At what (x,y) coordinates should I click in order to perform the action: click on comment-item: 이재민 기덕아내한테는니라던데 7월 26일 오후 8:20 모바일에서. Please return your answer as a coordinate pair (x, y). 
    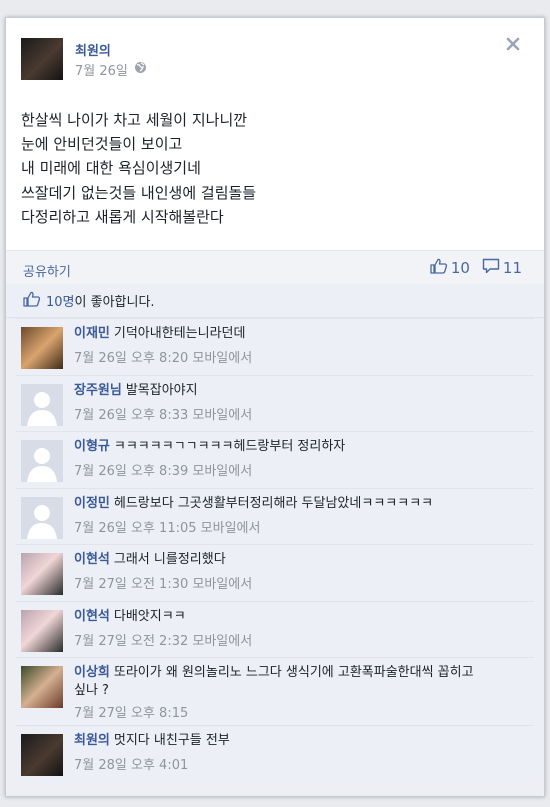
    Looking at the image, I should click on (275, 346).